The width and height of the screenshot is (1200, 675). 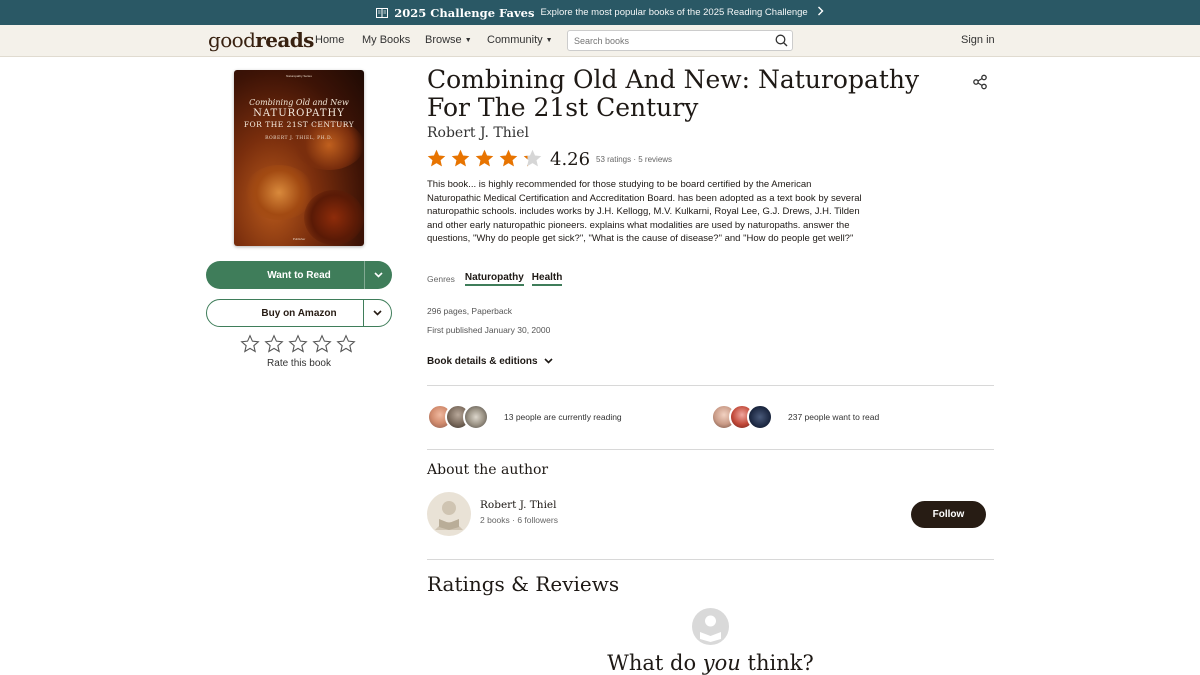 What do you see at coordinates (710, 626) in the screenshot?
I see `reader-icon` at bounding box center [710, 626].